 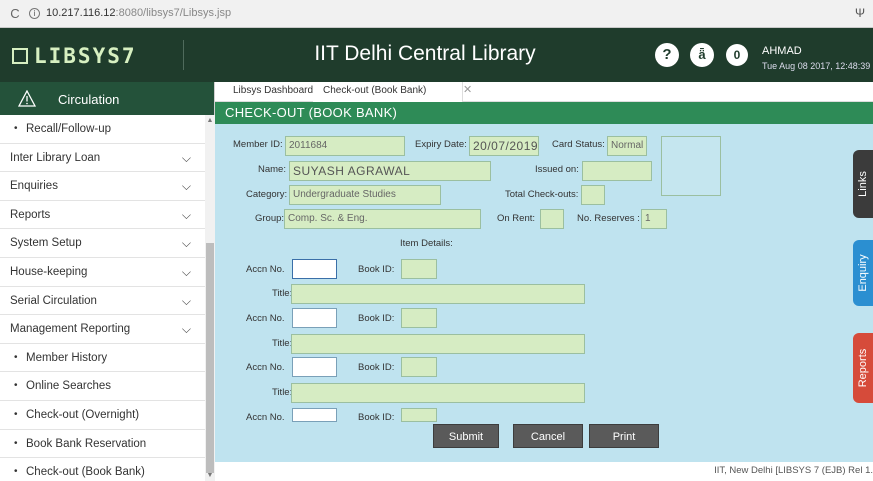 I want to click on logo-square-icon, so click(x=20, y=56).